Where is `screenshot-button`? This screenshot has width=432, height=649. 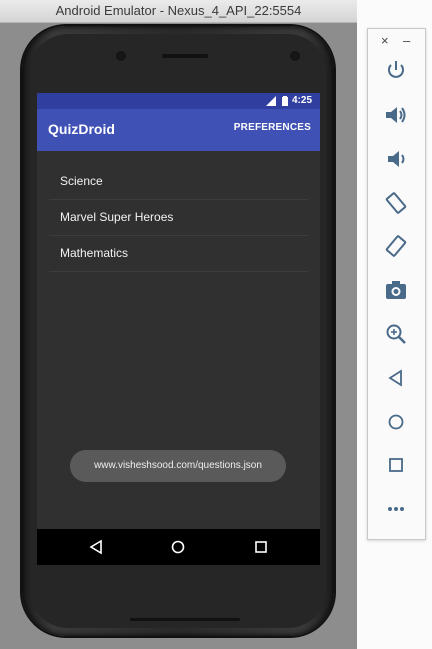
screenshot-button is located at coordinates (396, 290).